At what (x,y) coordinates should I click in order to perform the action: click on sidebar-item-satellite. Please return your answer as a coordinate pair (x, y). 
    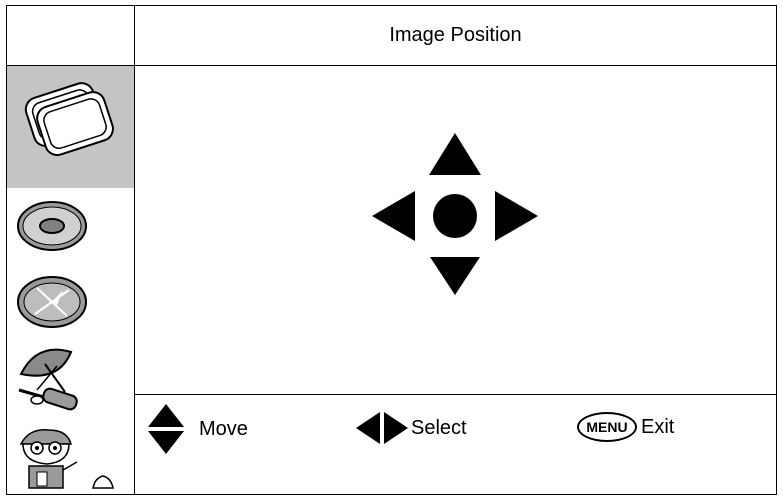
    Looking at the image, I should click on (70, 380).